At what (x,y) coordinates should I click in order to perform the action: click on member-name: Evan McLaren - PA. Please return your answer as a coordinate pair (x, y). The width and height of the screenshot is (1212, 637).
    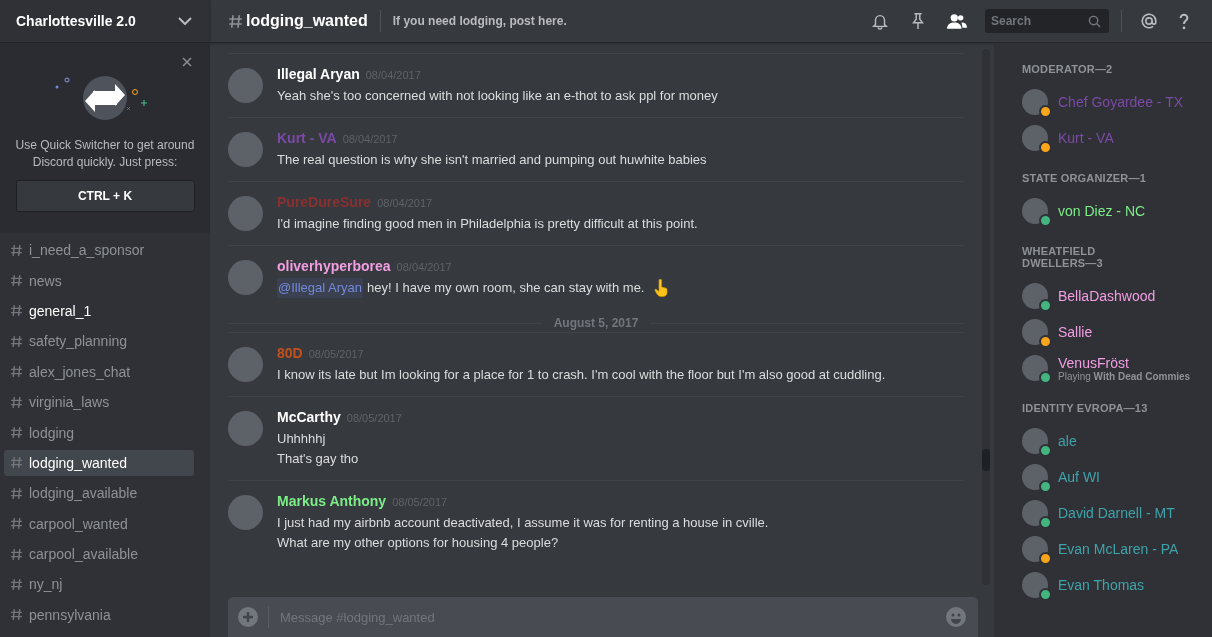
    Looking at the image, I should click on (1118, 549).